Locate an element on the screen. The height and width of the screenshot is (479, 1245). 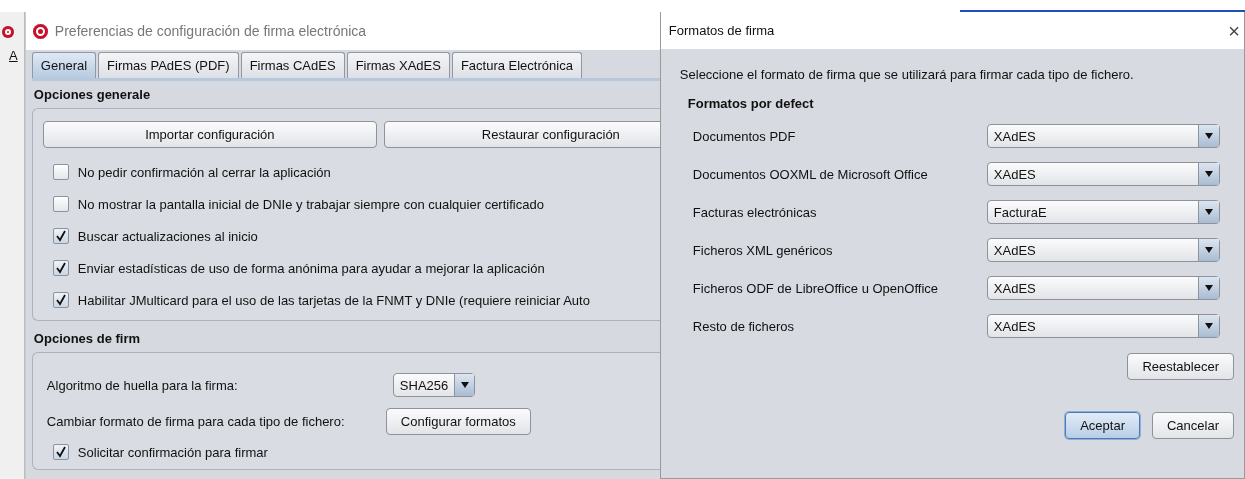
format-label: Documentos PDF is located at coordinates (744, 136).